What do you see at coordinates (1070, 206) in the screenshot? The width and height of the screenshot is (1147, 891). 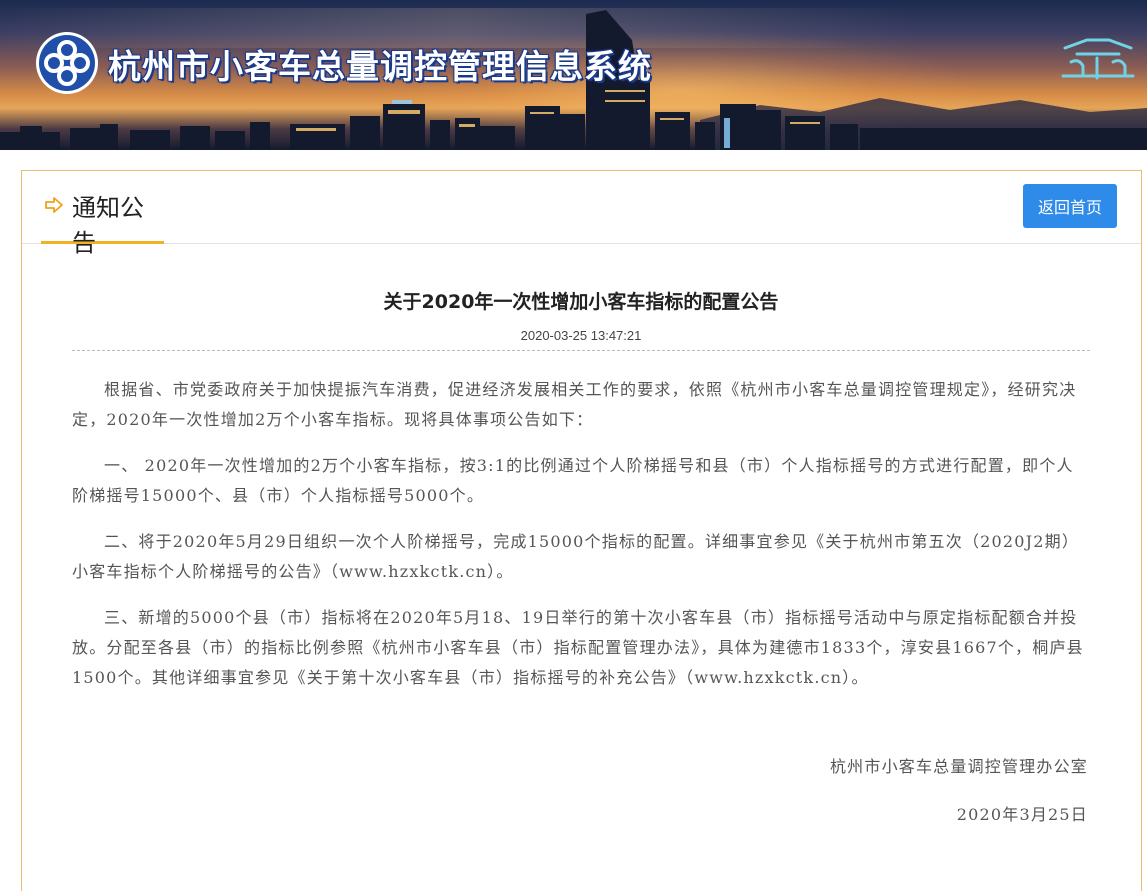 I see `back-home-button: 返回首页` at bounding box center [1070, 206].